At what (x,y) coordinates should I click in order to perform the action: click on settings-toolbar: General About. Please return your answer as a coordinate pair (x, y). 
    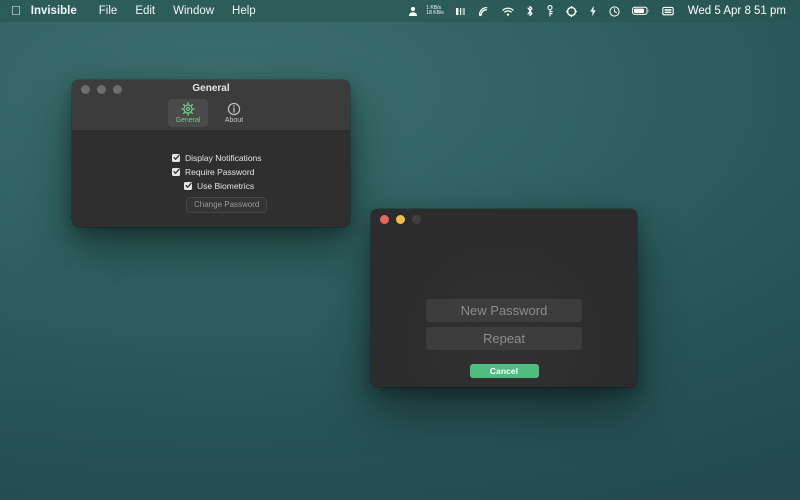
    Looking at the image, I should click on (211, 114).